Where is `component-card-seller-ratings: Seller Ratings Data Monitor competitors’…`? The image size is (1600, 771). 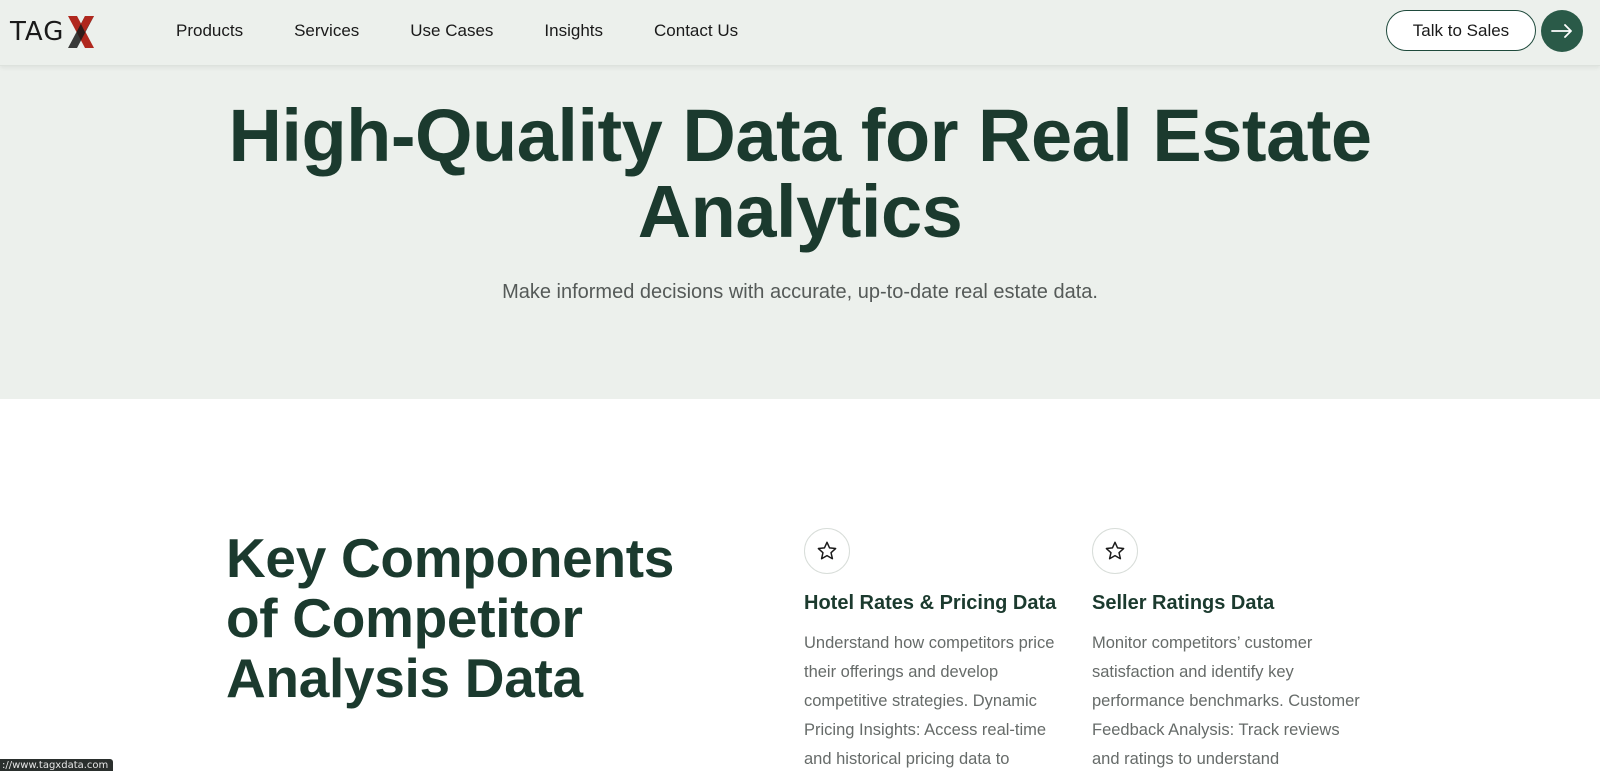
component-card-seller-ratings: Seller Ratings Data Monitor competitors’… is located at coordinates (1227, 649).